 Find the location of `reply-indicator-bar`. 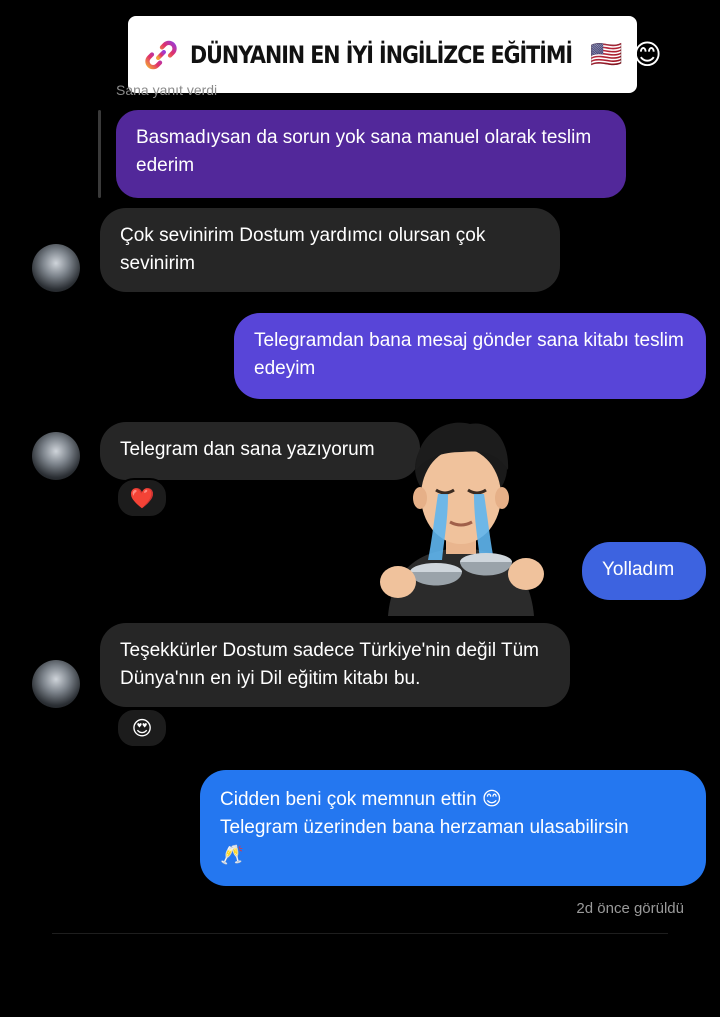

reply-indicator-bar is located at coordinates (99, 154).